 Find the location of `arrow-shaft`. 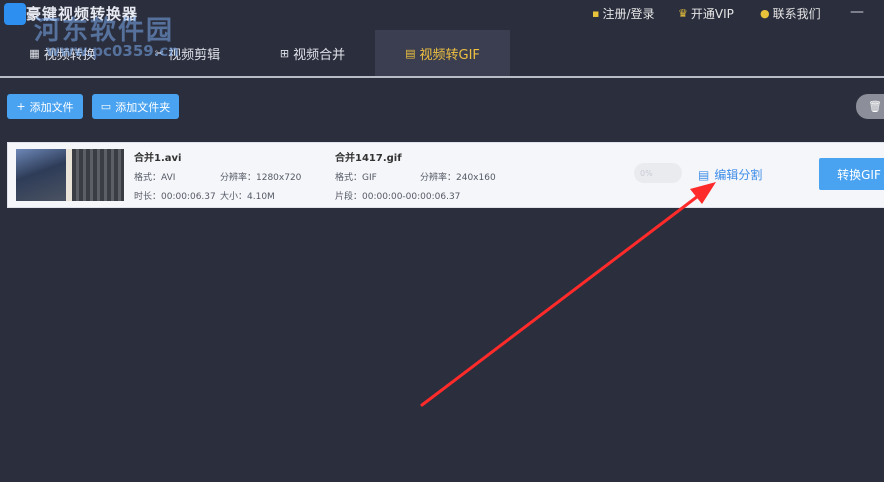

arrow-shaft is located at coordinates (564, 297).